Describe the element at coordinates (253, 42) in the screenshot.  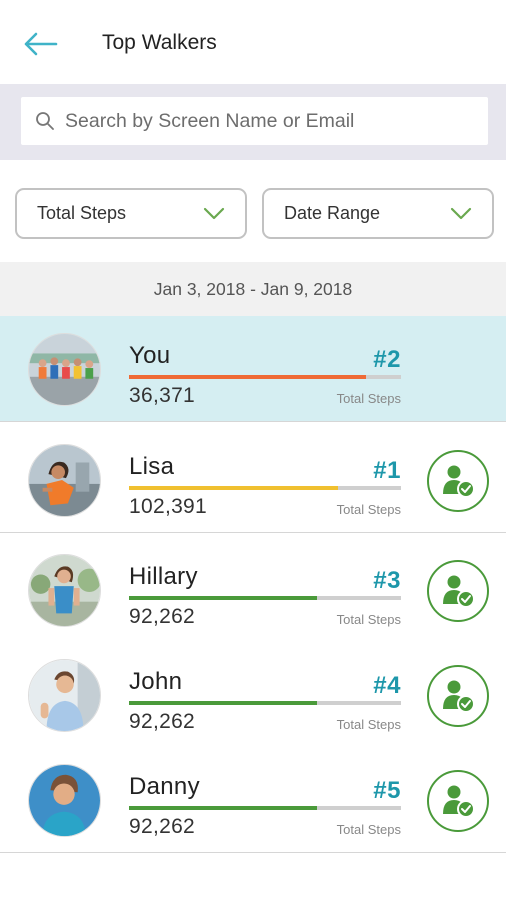
I see `app-header: Top Walkers` at that location.